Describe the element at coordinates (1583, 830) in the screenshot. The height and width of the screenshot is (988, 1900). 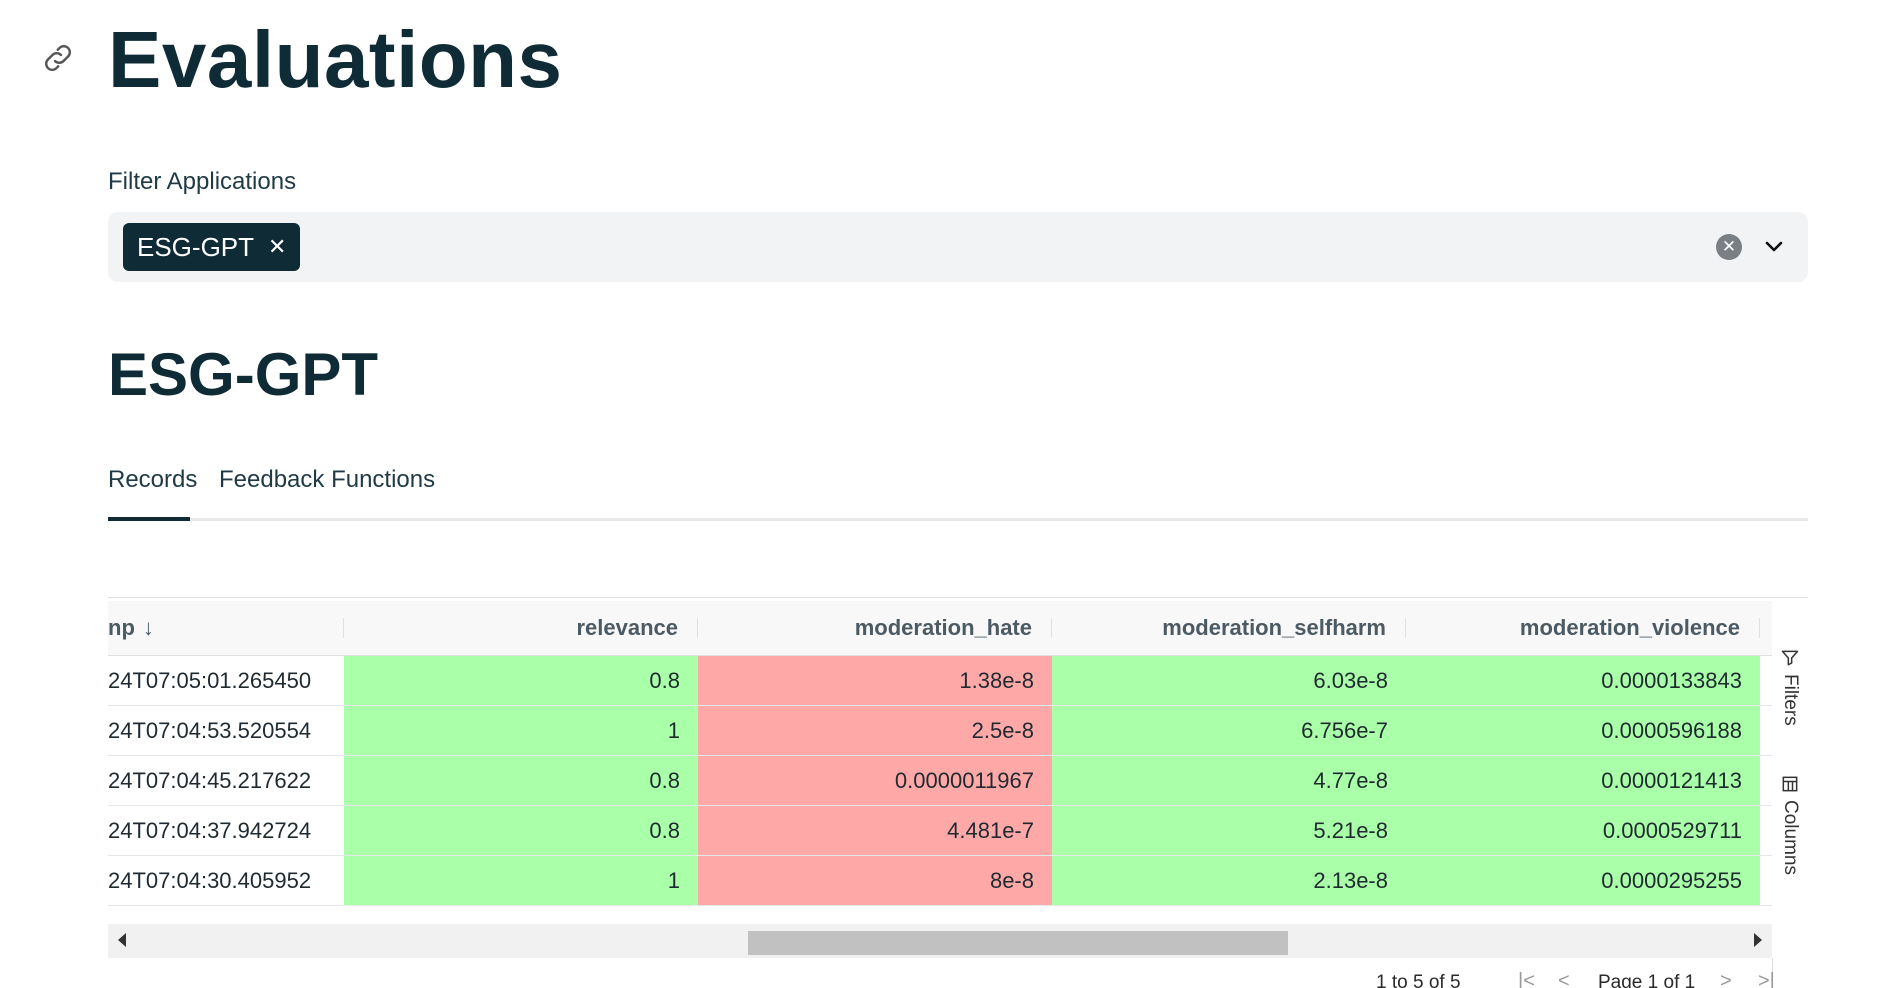
I see `cell-moderation-violence: 0.0000529711` at that location.